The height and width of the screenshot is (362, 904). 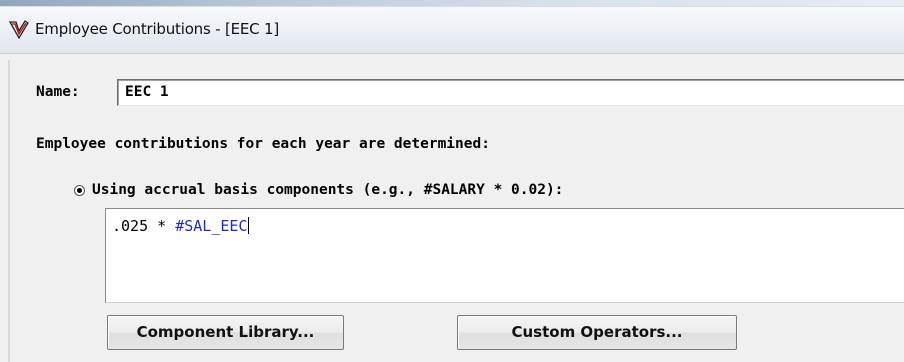 I want to click on window-title: Employee Contributions - [EEC 1], so click(x=157, y=29).